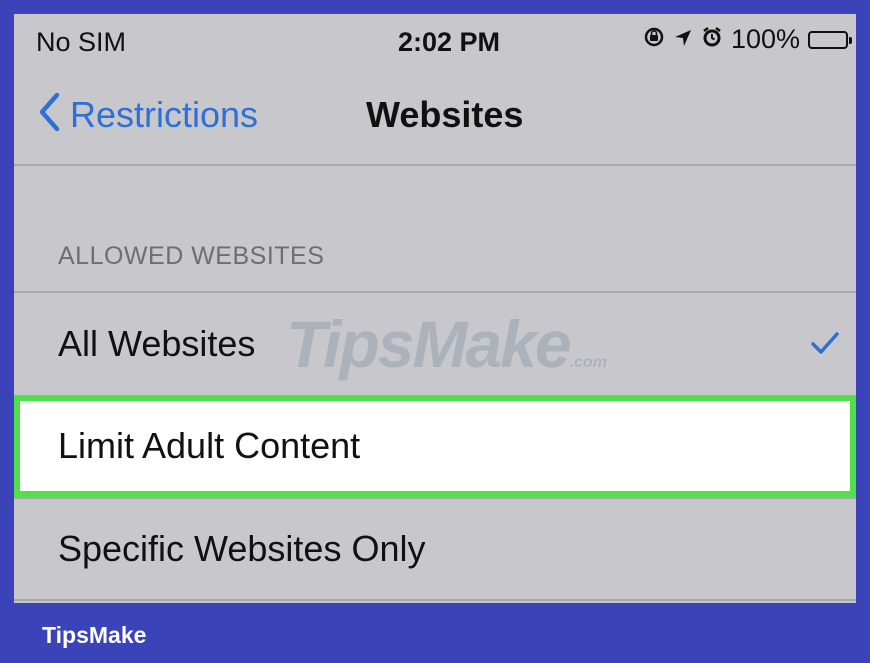  Describe the element at coordinates (49, 114) in the screenshot. I see `chevron-left-icon` at that location.